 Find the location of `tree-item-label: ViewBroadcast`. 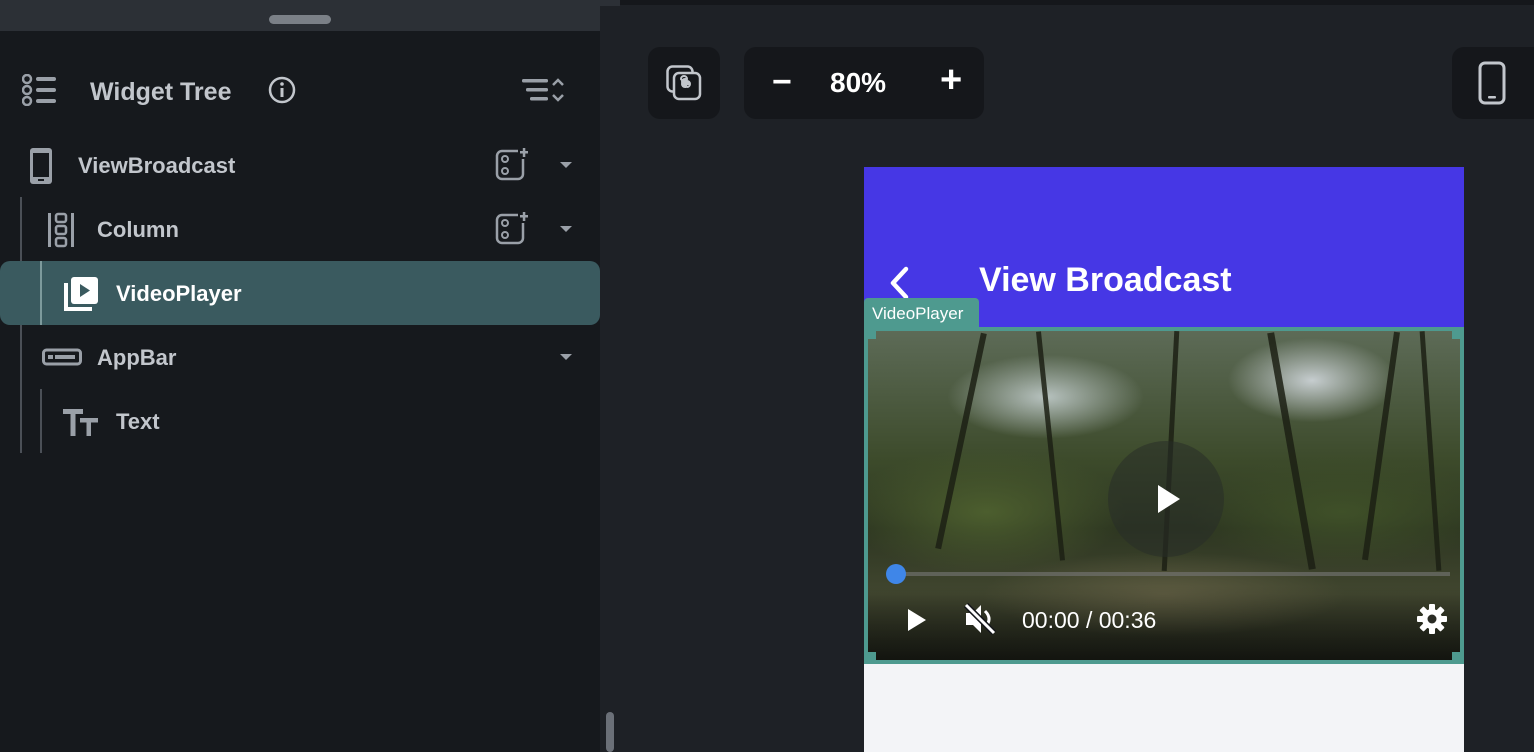

tree-item-label: ViewBroadcast is located at coordinates (157, 165).